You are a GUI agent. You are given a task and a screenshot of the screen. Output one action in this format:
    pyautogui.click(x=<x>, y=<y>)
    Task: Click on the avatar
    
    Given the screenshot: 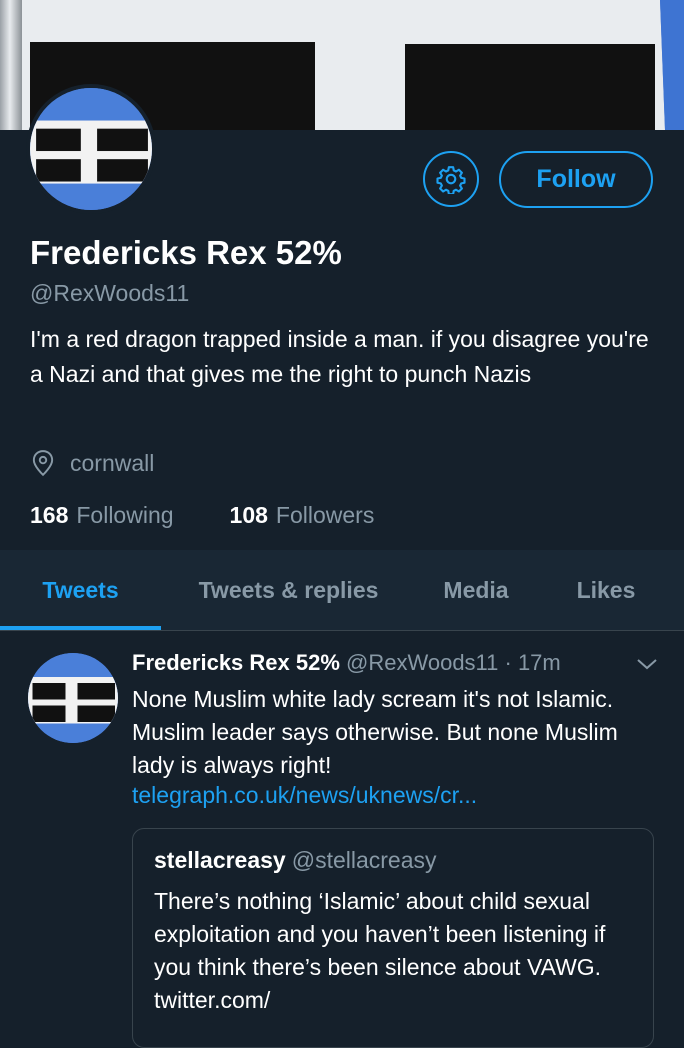 What is the action you would take?
    pyautogui.click(x=91, y=149)
    